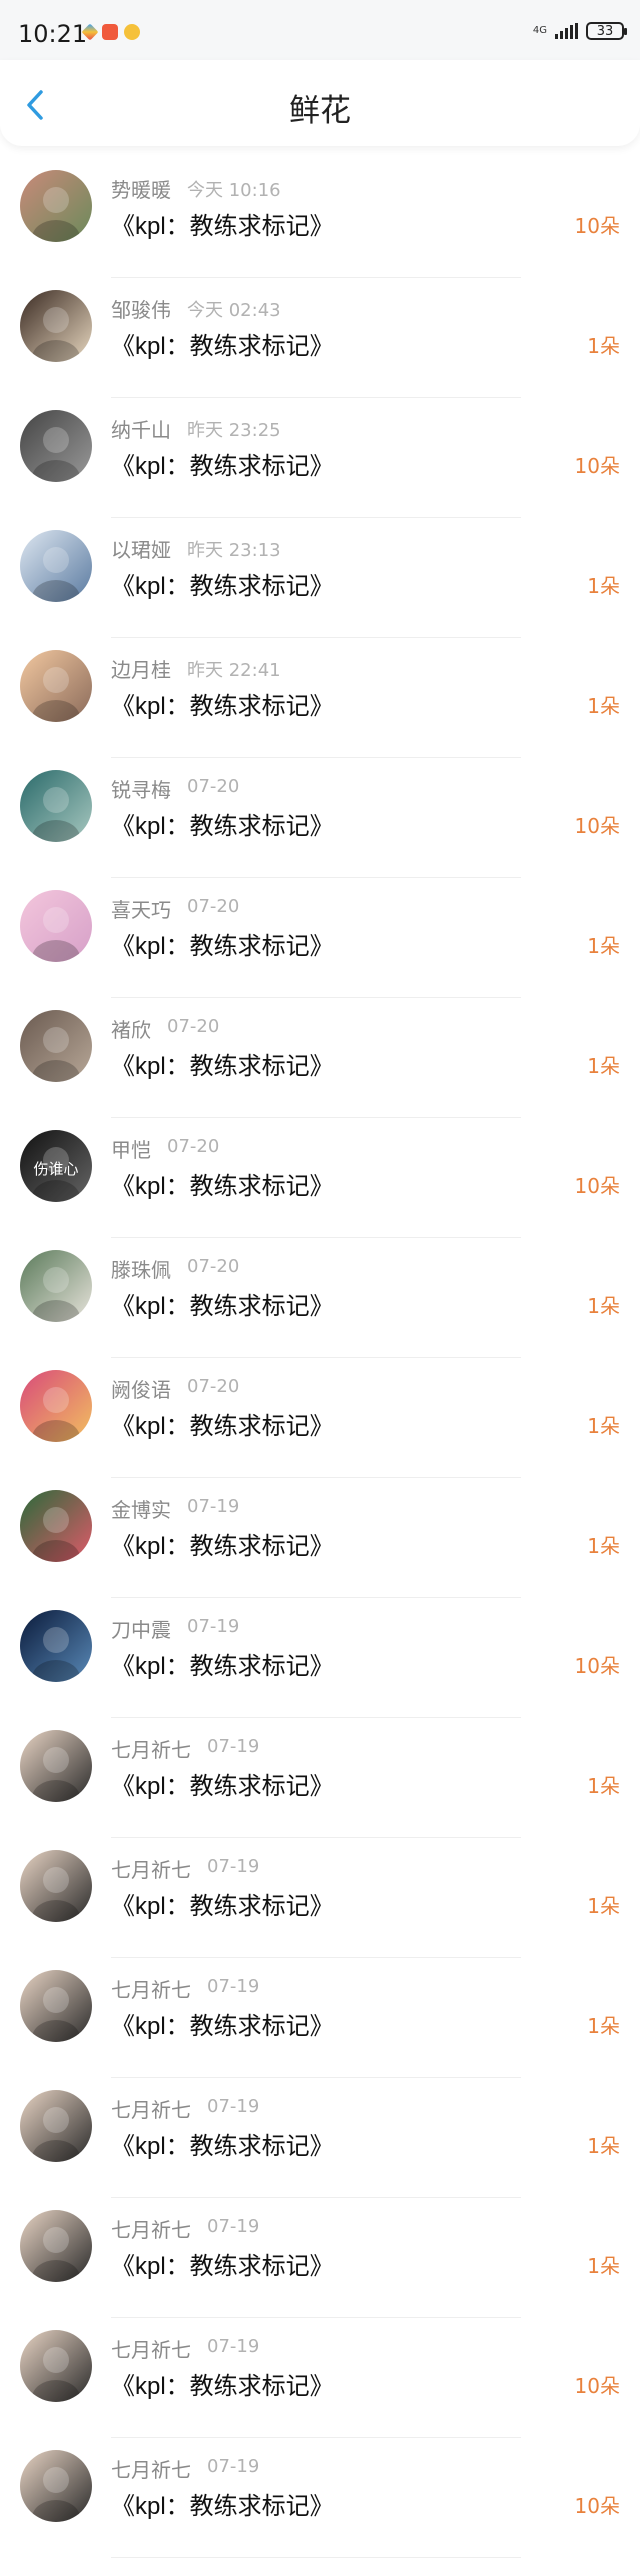 This screenshot has width=640, height=2558. I want to click on user-name: 阙俊语, so click(141, 1390).